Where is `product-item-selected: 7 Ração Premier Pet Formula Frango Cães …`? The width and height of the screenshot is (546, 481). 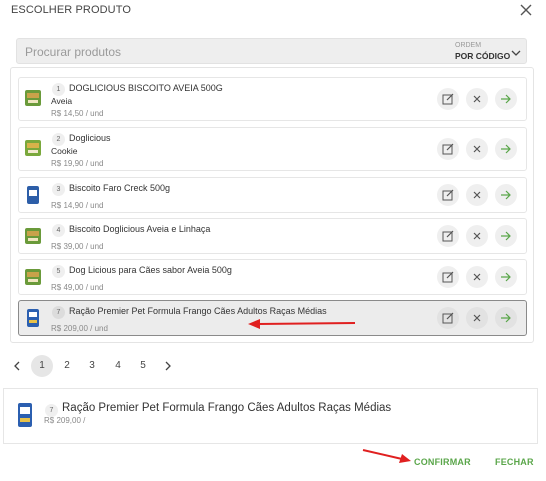 product-item-selected: 7 Ração Premier Pet Formula Frango Cães … is located at coordinates (272, 318).